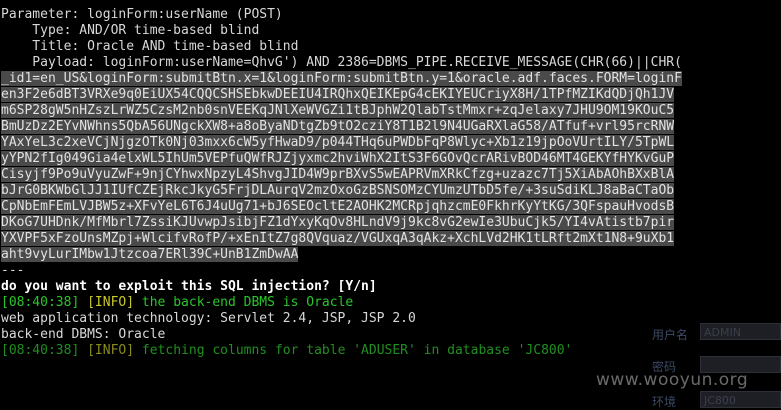 The width and height of the screenshot is (781, 410). I want to click on password-label: 密码, so click(664, 367).